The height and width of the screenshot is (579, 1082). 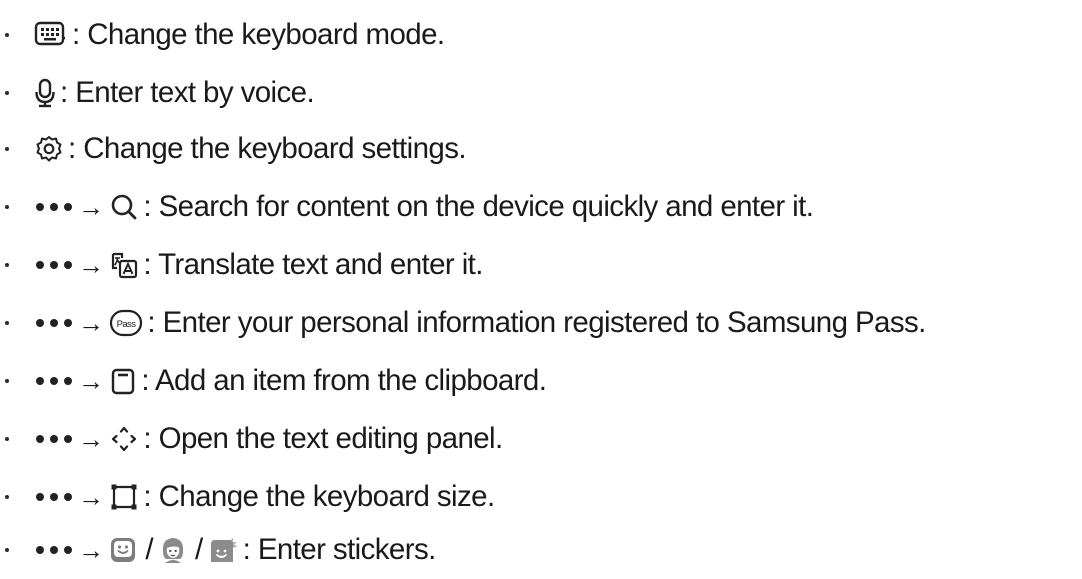 What do you see at coordinates (323, 438) in the screenshot?
I see `item-text: : Open the text editing panel.` at bounding box center [323, 438].